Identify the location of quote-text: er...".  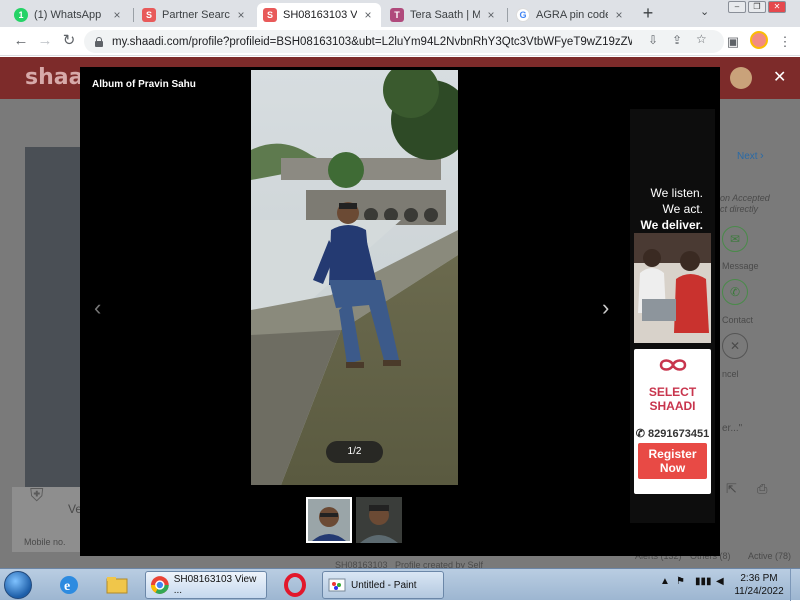
(732, 428).